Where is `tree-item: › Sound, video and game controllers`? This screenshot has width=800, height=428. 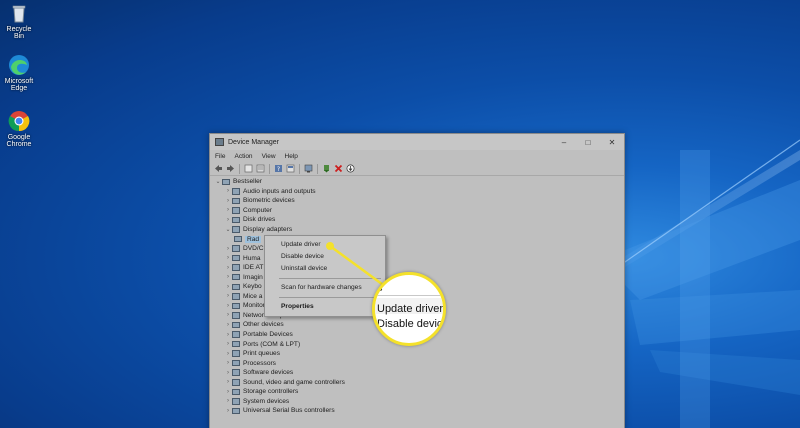
tree-item: › Sound, video and game controllers is located at coordinates (417, 382).